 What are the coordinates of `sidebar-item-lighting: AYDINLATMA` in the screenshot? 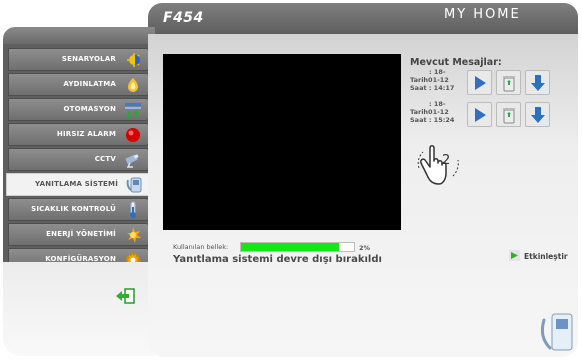 It's located at (78, 84).